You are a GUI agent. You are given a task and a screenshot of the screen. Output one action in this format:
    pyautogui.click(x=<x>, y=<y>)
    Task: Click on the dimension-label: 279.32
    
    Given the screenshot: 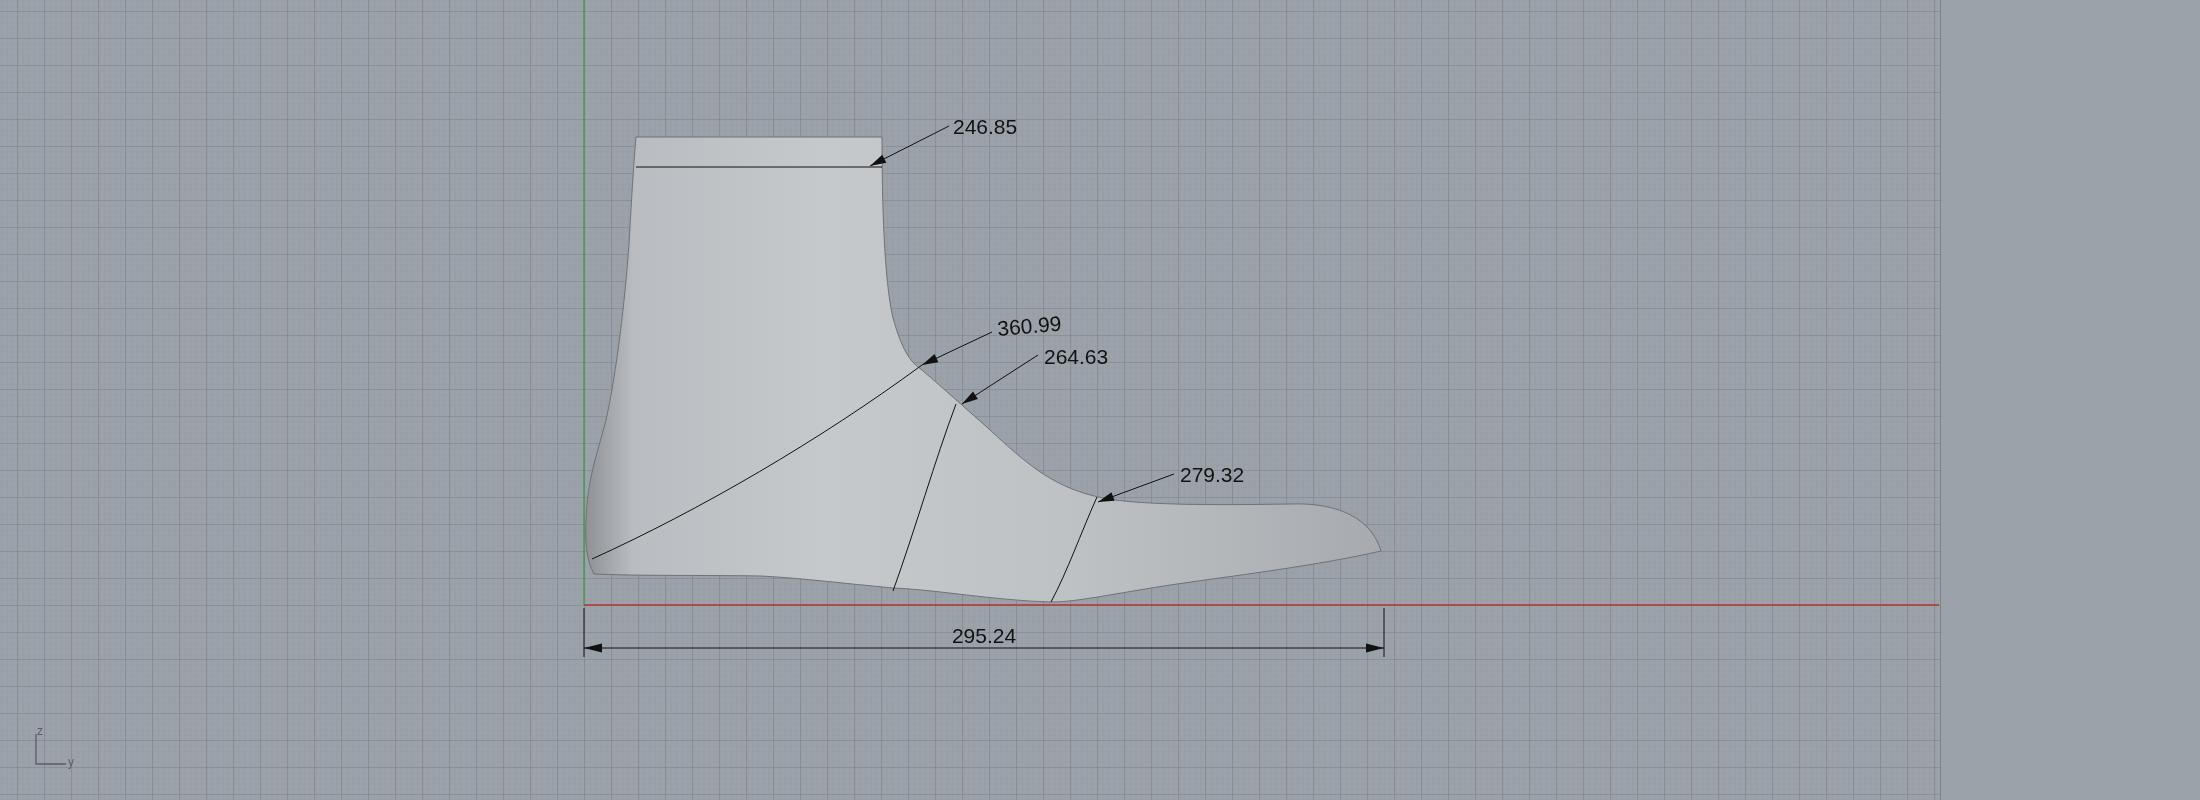 What is the action you would take?
    pyautogui.click(x=1212, y=474)
    